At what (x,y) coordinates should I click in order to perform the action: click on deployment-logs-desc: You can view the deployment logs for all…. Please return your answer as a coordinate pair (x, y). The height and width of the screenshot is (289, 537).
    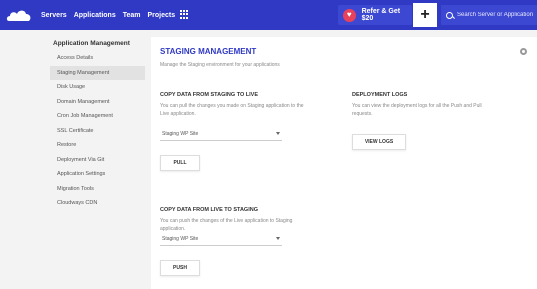
    Looking at the image, I should click on (432, 110).